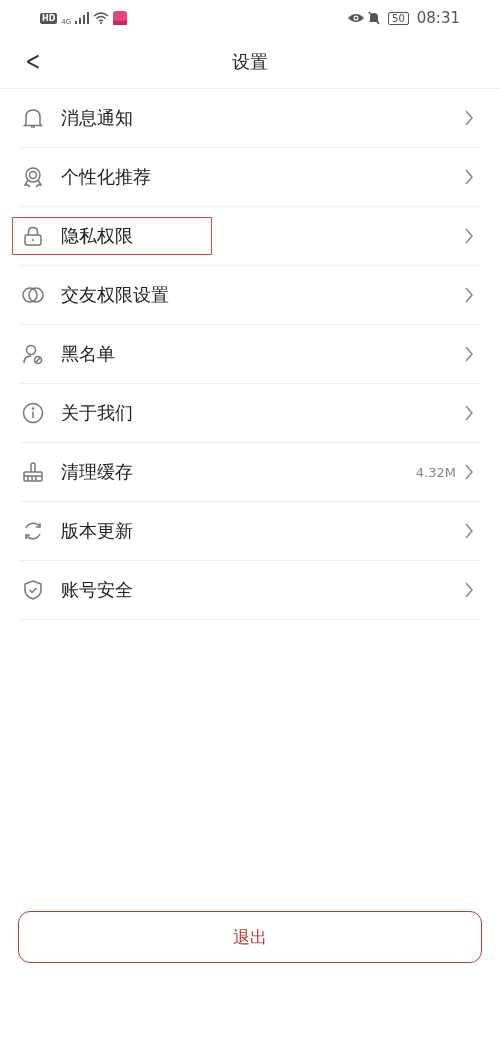 This screenshot has width=500, height=1051. What do you see at coordinates (398, 18) in the screenshot?
I see `battery-indicator: 50` at bounding box center [398, 18].